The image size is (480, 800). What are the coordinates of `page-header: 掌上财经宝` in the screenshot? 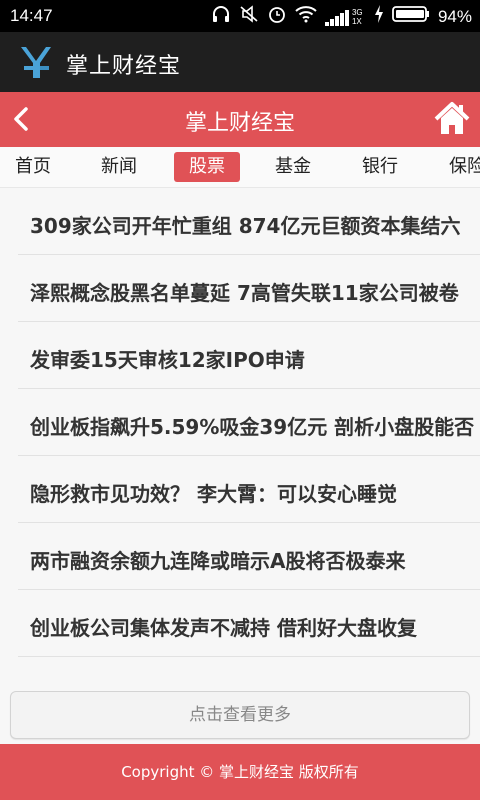 It's located at (240, 119).